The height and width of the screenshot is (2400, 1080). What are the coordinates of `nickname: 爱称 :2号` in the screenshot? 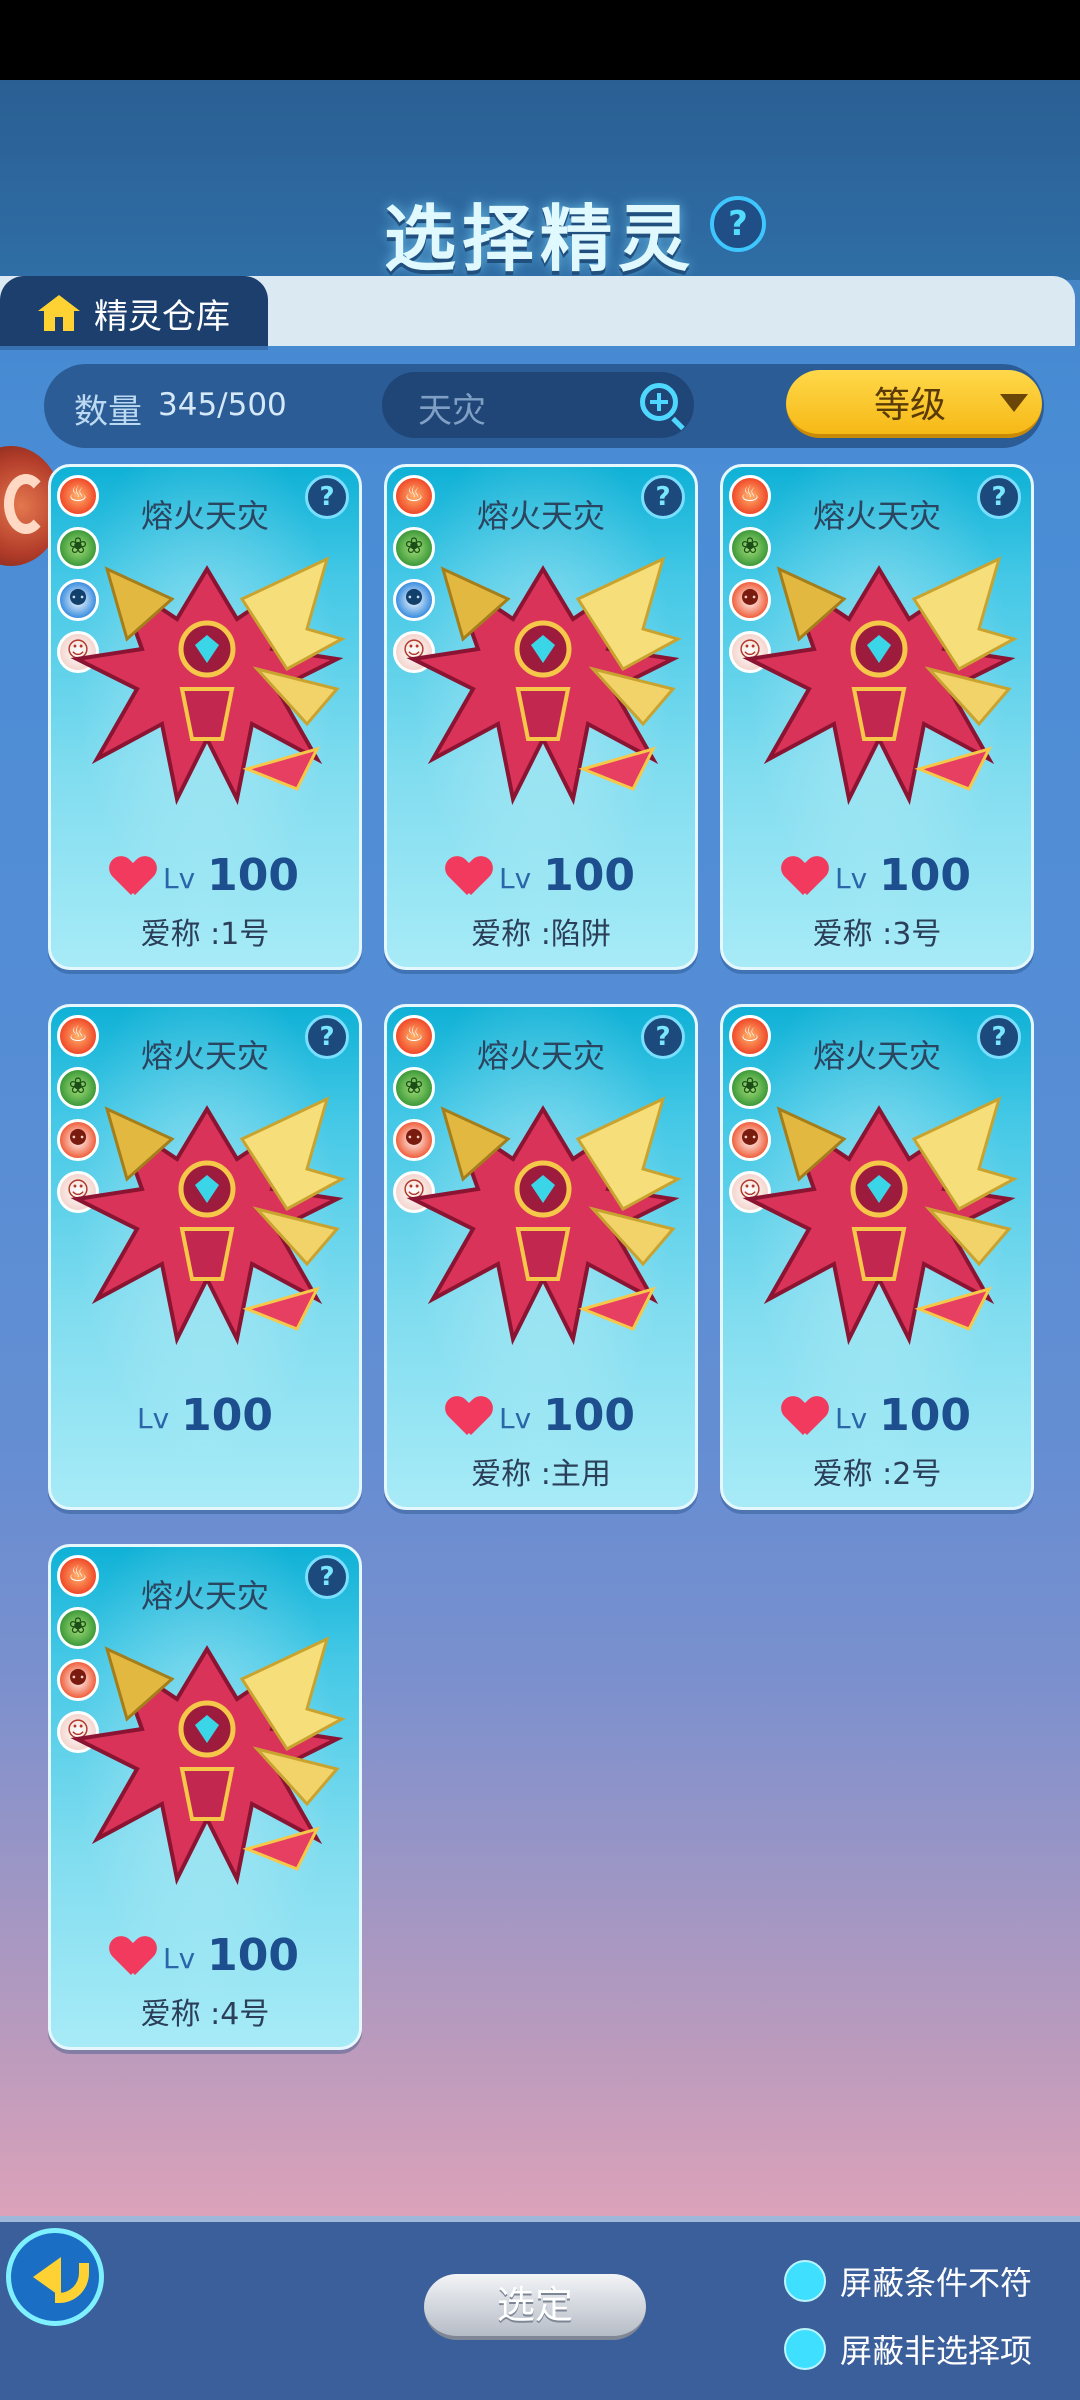 It's located at (877, 1474).